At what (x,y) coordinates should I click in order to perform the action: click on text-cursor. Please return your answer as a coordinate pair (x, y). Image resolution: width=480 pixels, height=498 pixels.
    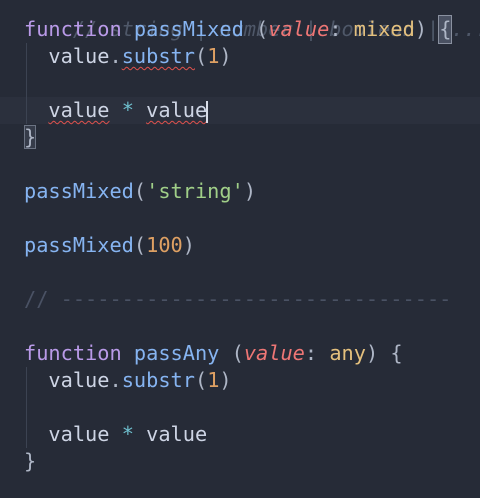
    Looking at the image, I should click on (207, 111).